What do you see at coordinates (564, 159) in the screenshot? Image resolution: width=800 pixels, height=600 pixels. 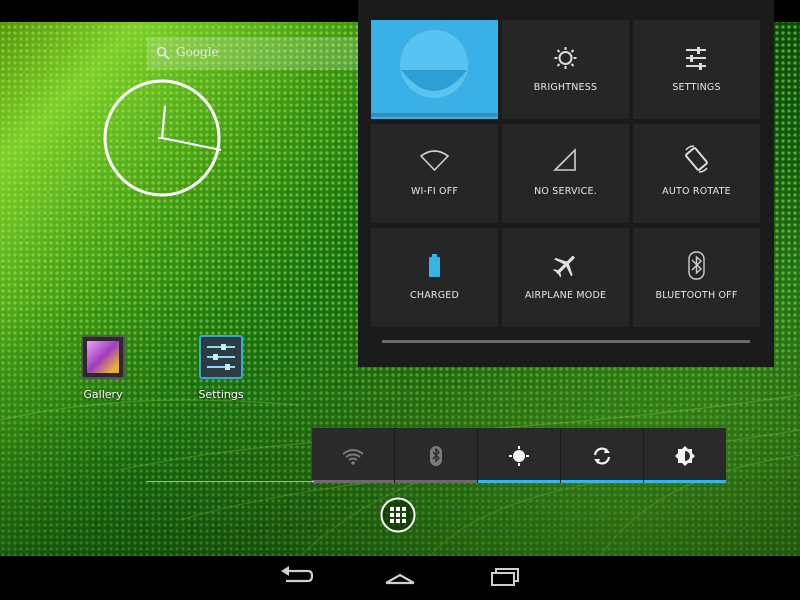 I see `signal-icon` at bounding box center [564, 159].